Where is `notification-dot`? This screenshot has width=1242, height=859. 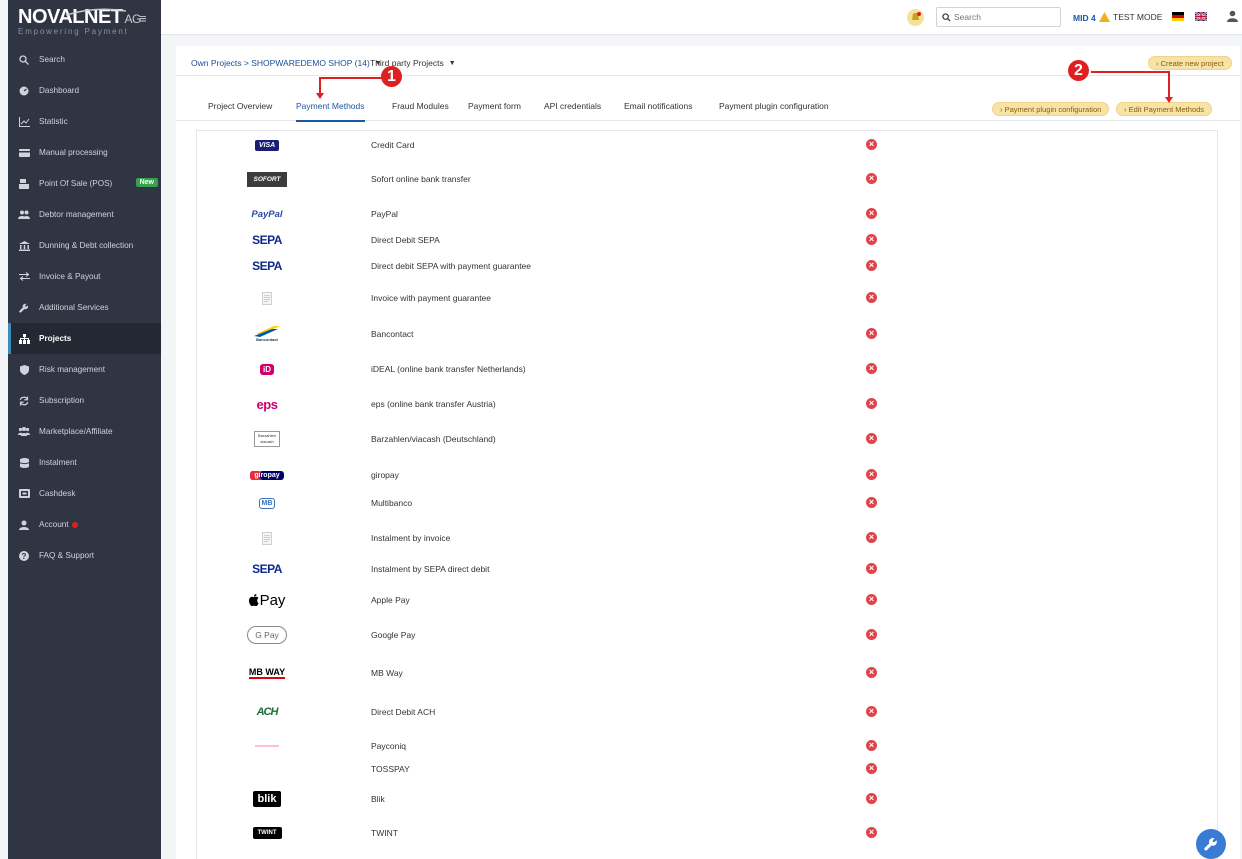 notification-dot is located at coordinates (74, 524).